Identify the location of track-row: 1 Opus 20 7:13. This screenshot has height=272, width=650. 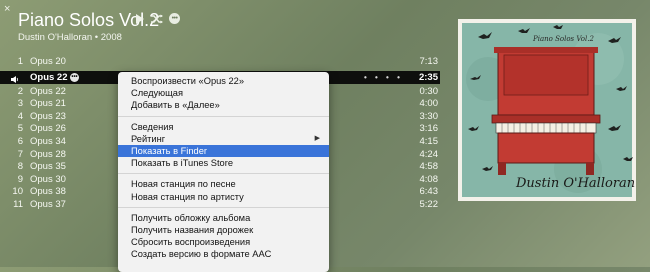
(220, 62).